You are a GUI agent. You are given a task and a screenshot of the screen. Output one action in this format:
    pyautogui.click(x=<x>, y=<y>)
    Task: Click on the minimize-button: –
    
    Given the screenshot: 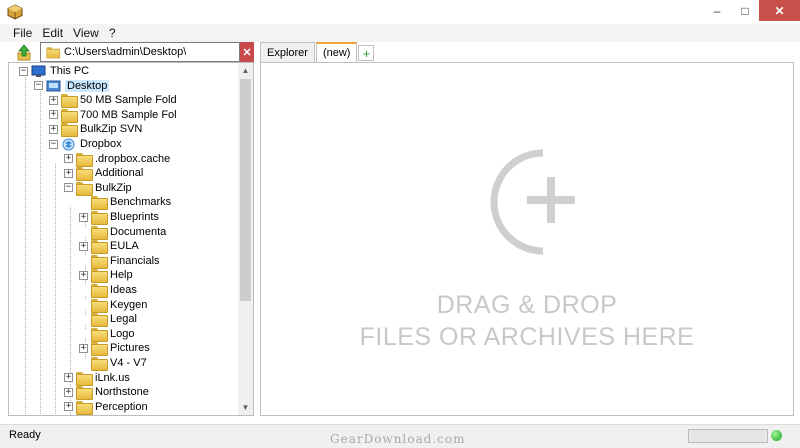 What is the action you would take?
    pyautogui.click(x=717, y=10)
    